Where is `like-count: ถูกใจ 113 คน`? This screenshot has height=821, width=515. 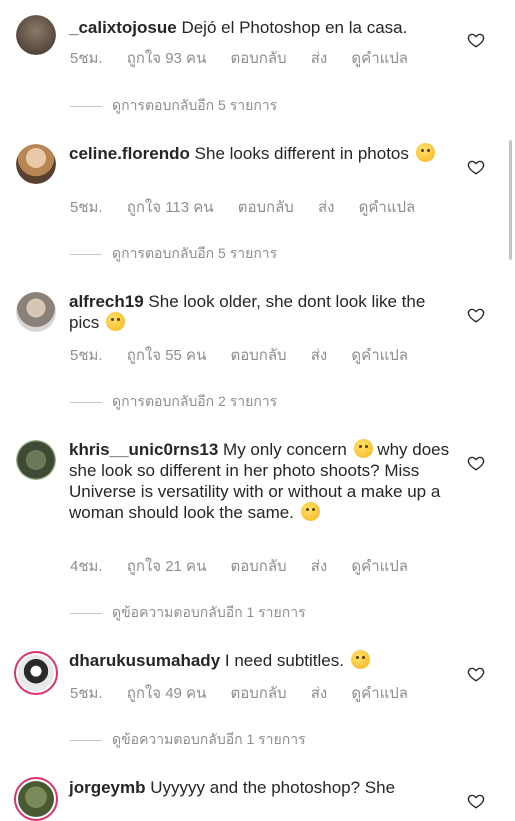
like-count: ถูกใจ 113 คน is located at coordinates (170, 207).